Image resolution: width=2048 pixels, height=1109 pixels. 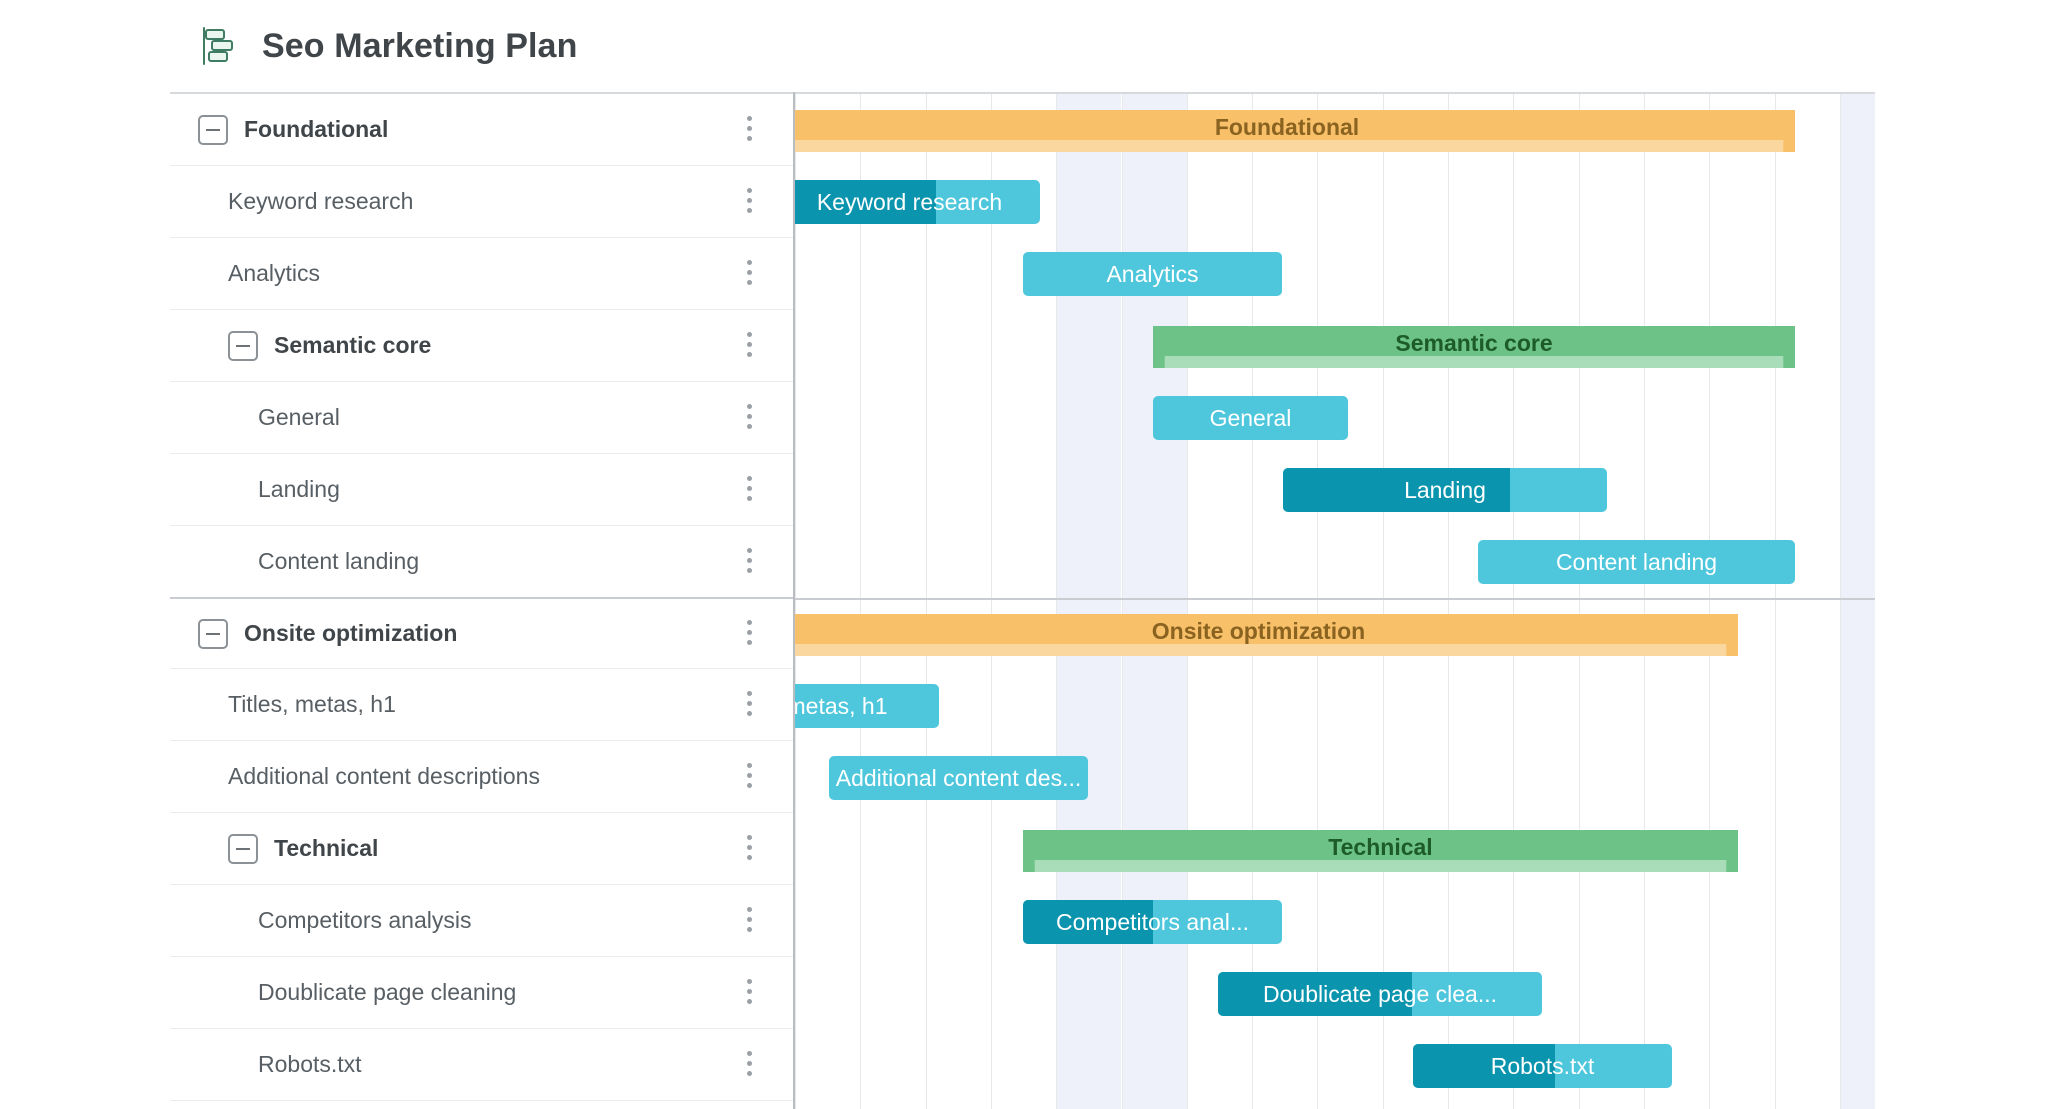 I want to click on task-bar-label: Content landing, so click(x=1636, y=561).